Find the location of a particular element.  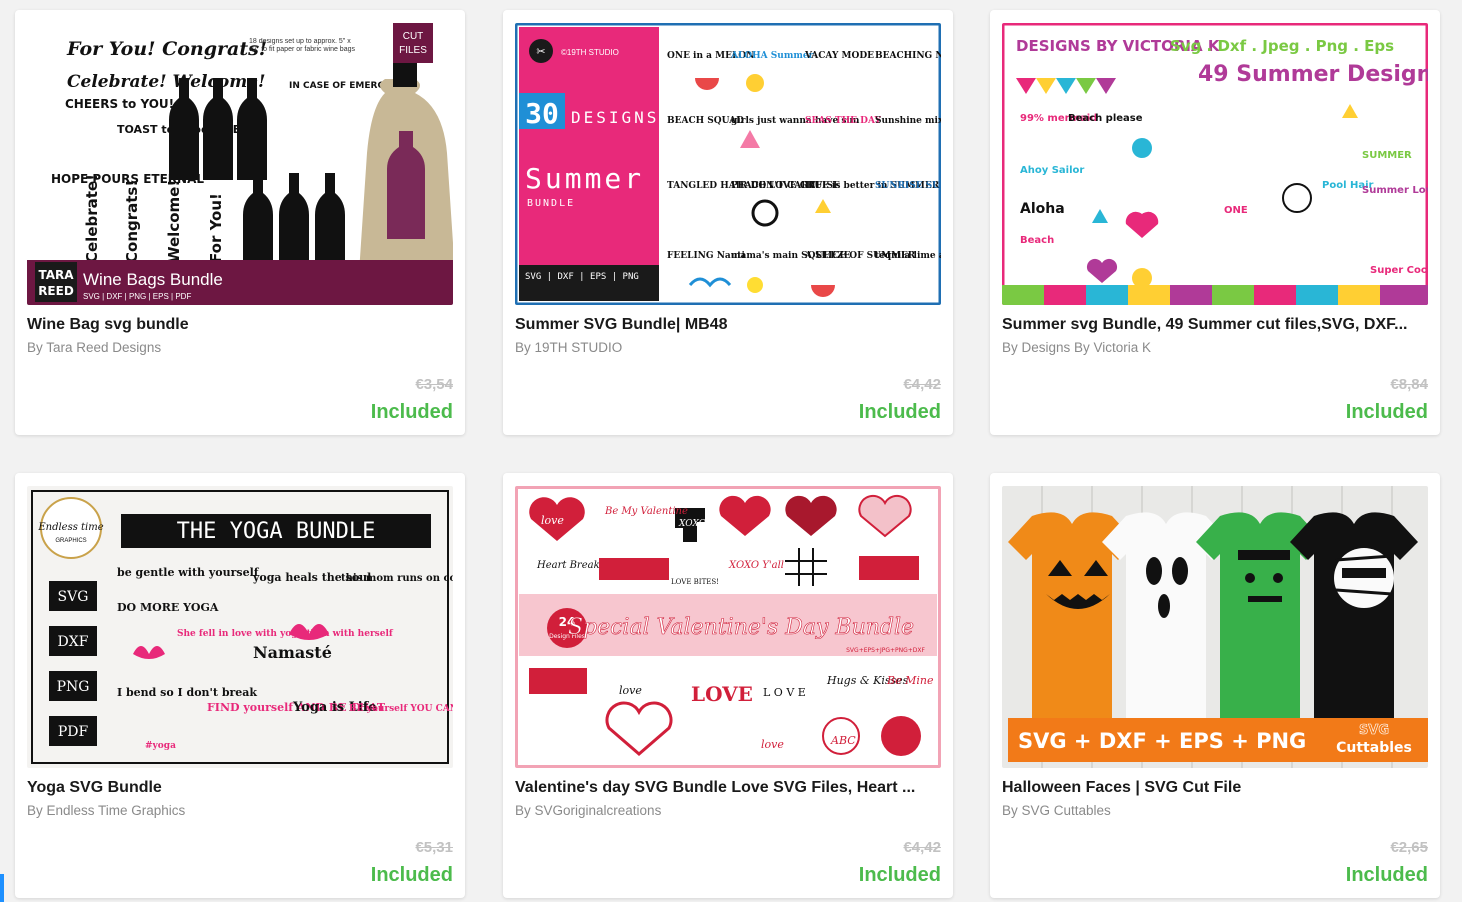

mummy-face is located at coordinates (1364, 578).